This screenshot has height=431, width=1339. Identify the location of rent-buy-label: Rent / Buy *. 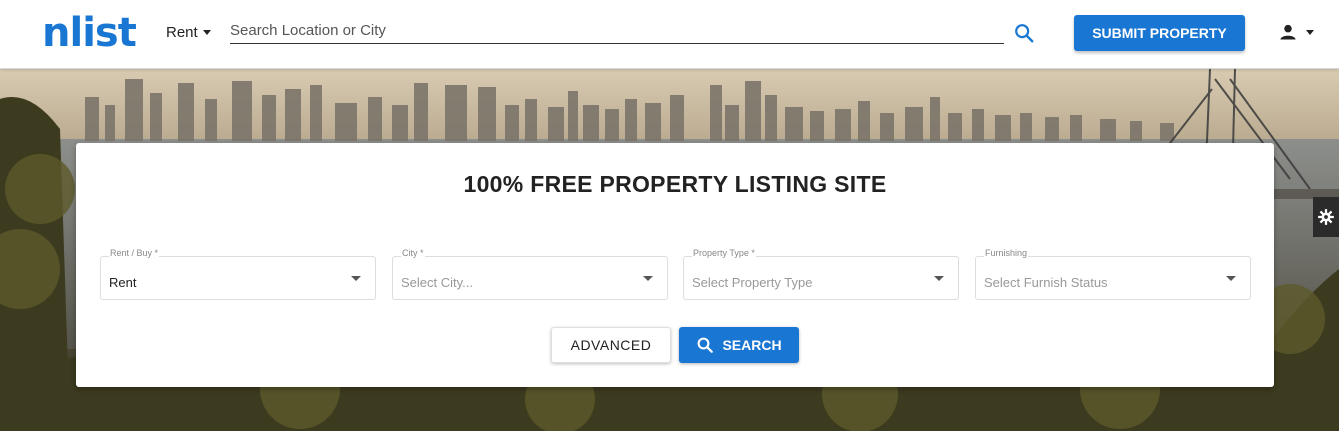
(134, 253).